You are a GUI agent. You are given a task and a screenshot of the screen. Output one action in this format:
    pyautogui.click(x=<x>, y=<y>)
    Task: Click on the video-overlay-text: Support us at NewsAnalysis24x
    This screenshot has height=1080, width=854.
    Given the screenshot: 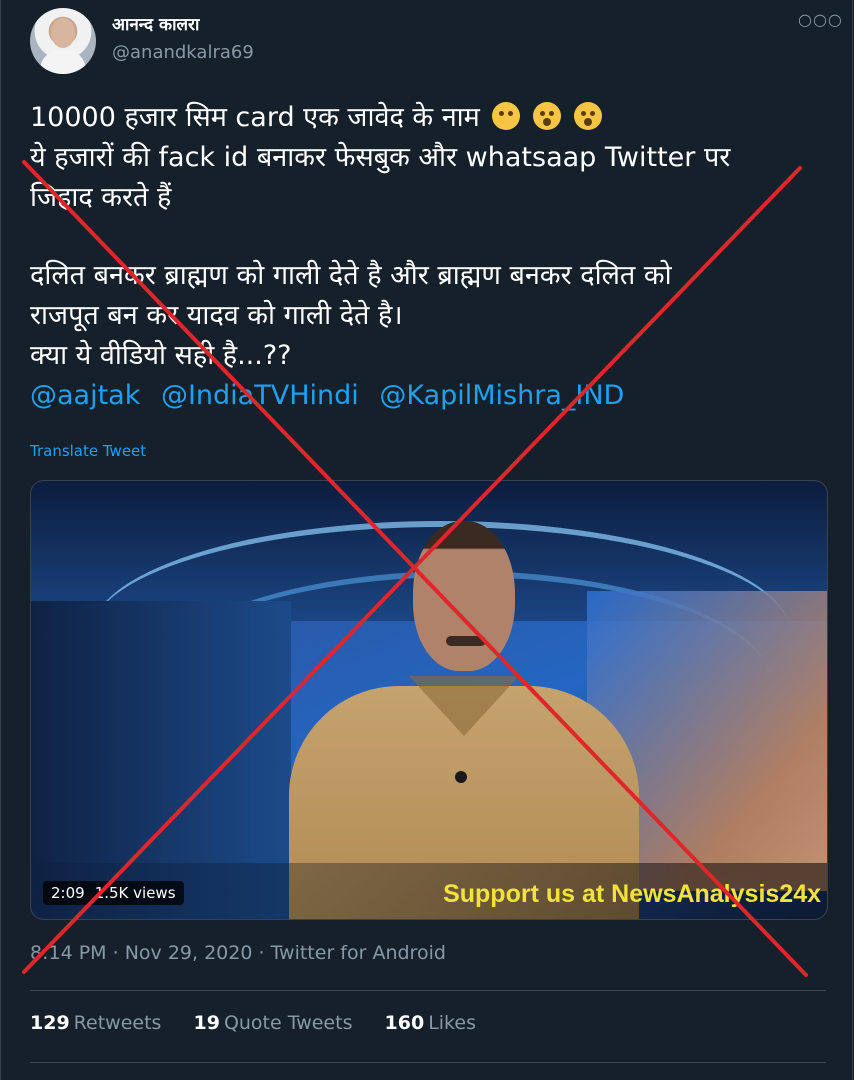 What is the action you would take?
    pyautogui.click(x=632, y=894)
    